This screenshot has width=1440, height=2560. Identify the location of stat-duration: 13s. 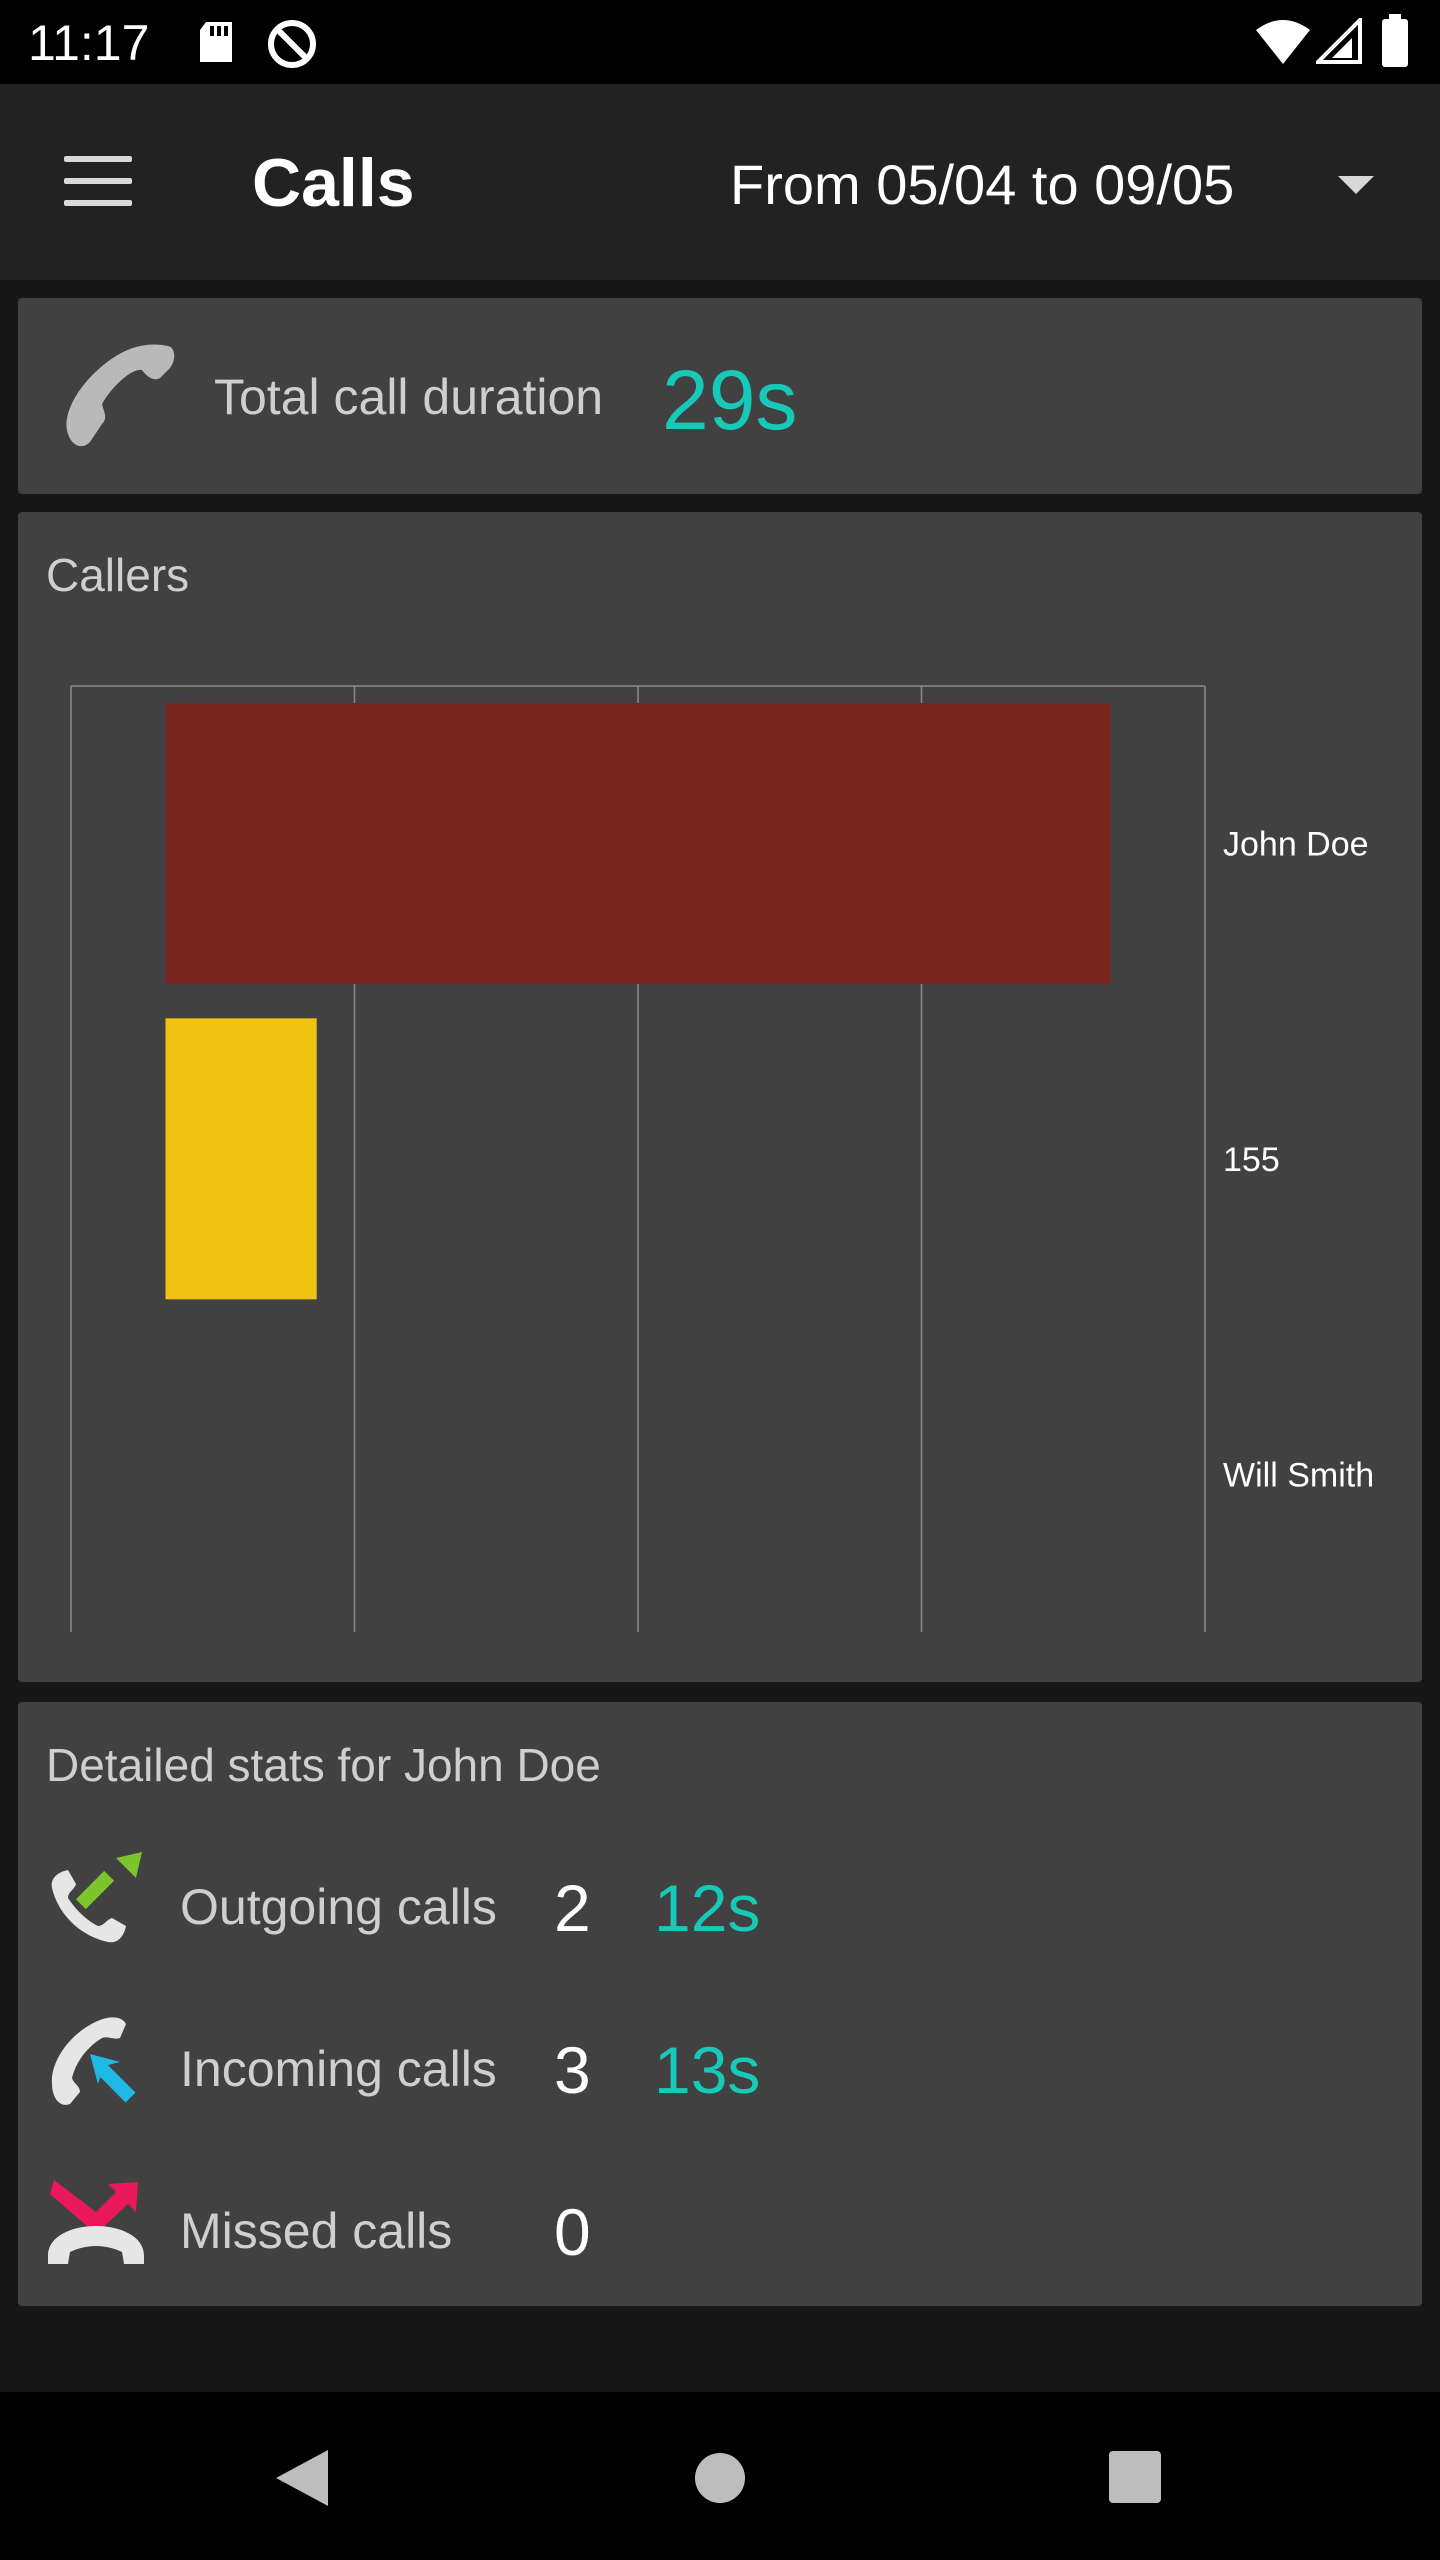
(707, 2070).